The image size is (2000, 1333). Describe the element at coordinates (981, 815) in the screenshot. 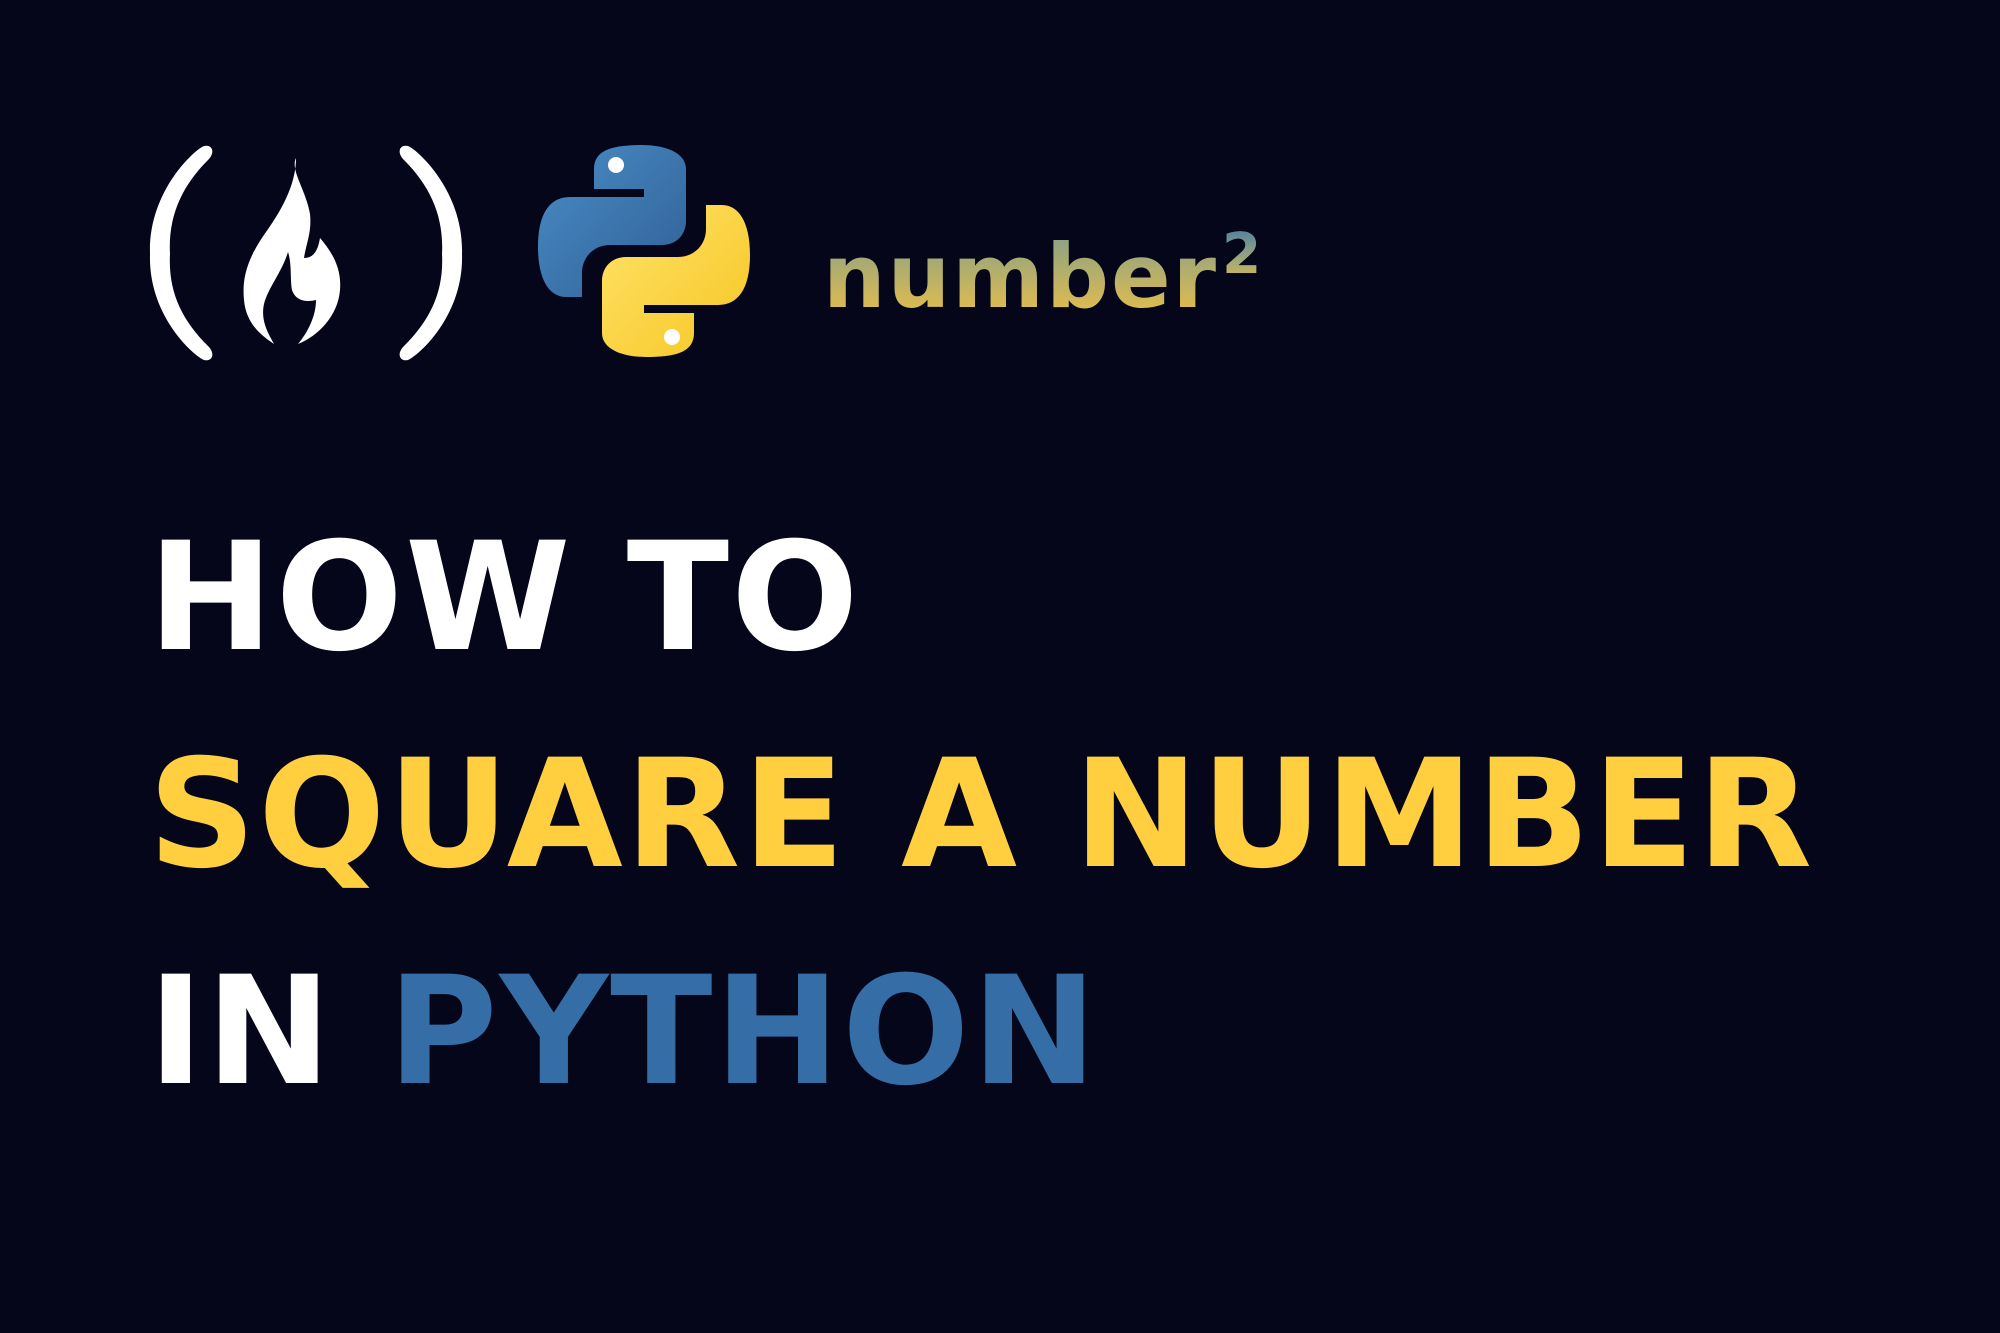

I see `headline-line-2: SQUARE A NUMBER` at that location.